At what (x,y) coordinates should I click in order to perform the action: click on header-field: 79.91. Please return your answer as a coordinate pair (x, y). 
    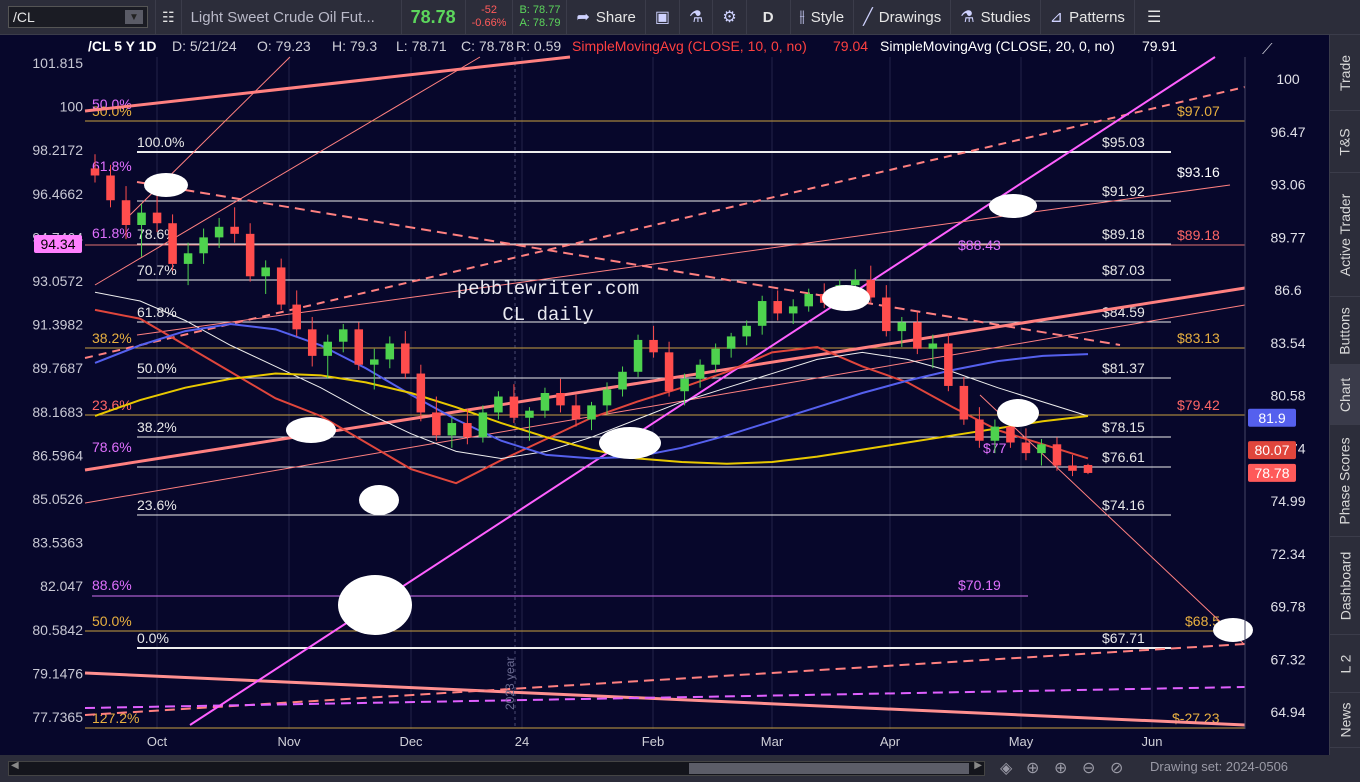
    Looking at the image, I should click on (1159, 46).